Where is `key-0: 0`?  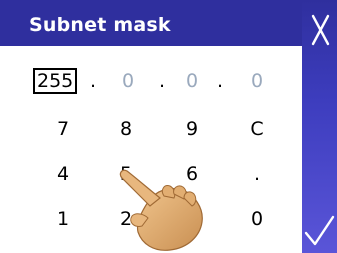
key-0: 0 is located at coordinates (257, 219).